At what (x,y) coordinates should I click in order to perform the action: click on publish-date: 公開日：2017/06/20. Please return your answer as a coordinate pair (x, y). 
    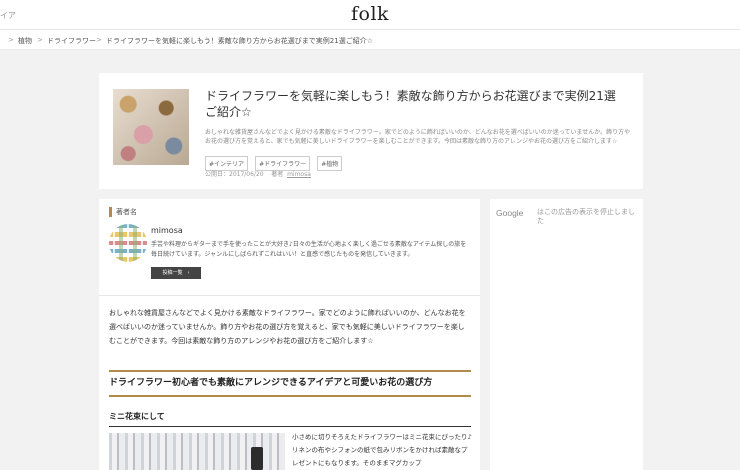
    Looking at the image, I should click on (234, 174).